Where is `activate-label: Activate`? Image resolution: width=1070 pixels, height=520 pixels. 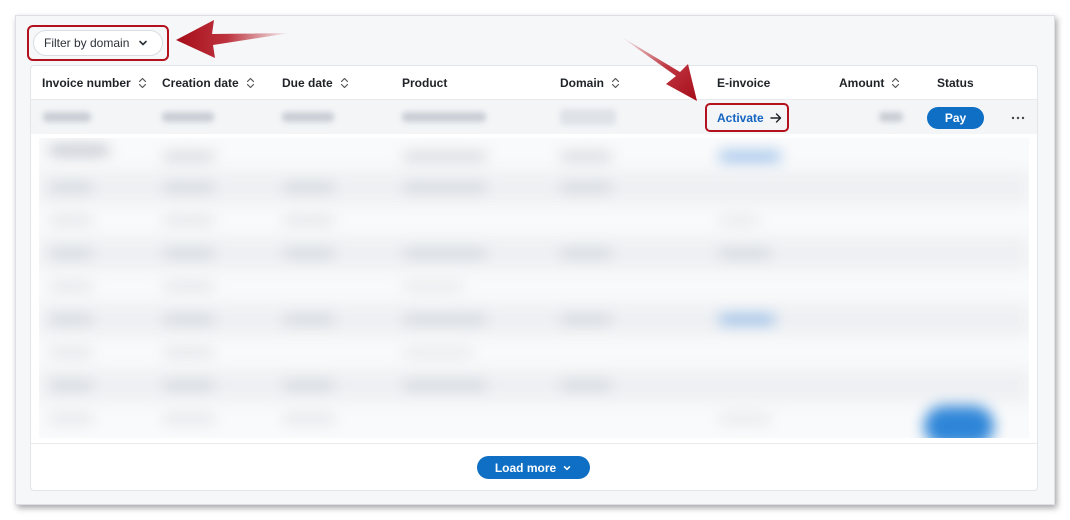 activate-label: Activate is located at coordinates (740, 118).